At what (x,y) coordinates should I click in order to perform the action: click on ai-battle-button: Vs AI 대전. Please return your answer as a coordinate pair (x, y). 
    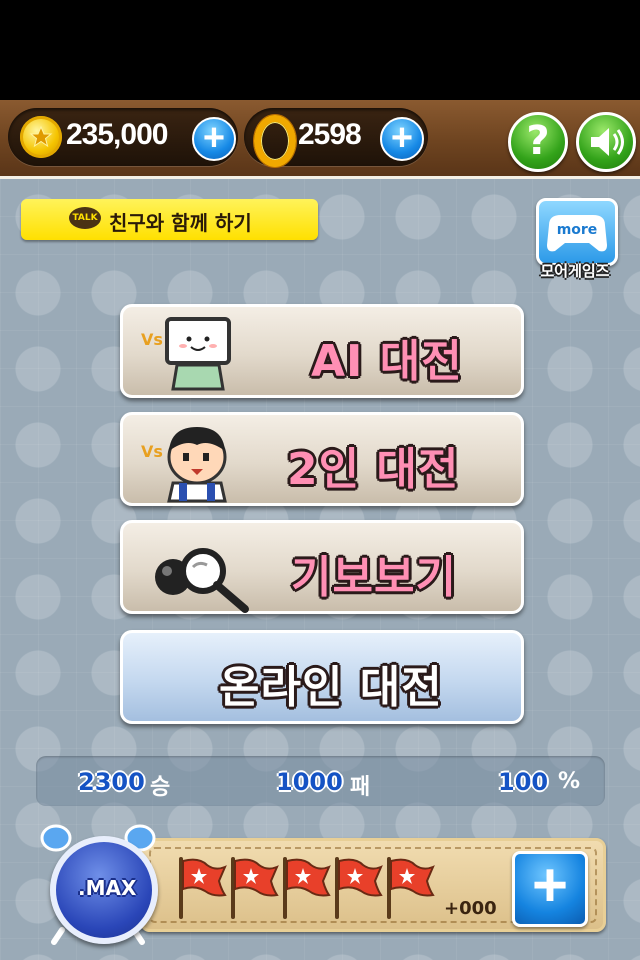
    Looking at the image, I should click on (322, 351).